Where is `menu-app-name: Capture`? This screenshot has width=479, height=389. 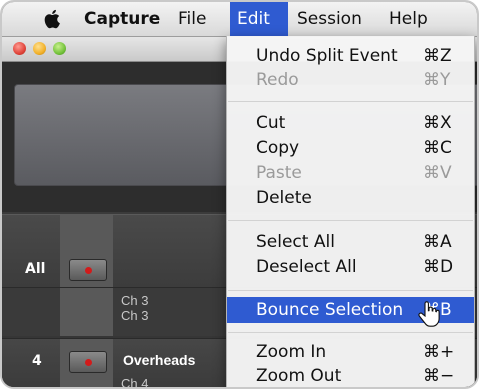
menu-app-name: Capture is located at coordinates (122, 19).